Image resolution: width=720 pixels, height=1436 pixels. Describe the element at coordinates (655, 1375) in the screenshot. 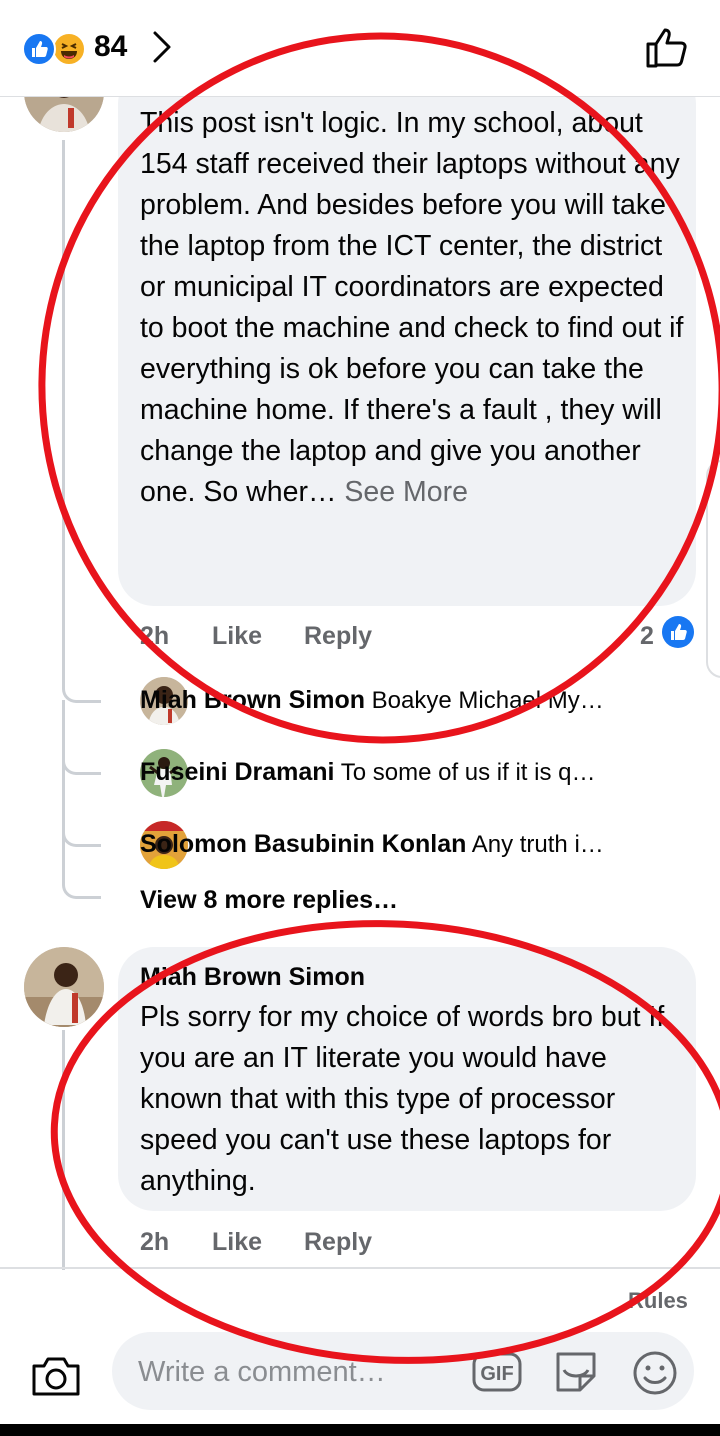

I see `emoji-icon` at that location.